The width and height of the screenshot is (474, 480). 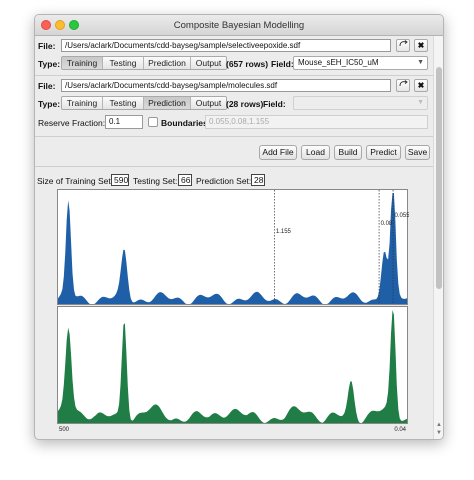 What do you see at coordinates (417, 152) in the screenshot?
I see `save-button: Save` at bounding box center [417, 152].